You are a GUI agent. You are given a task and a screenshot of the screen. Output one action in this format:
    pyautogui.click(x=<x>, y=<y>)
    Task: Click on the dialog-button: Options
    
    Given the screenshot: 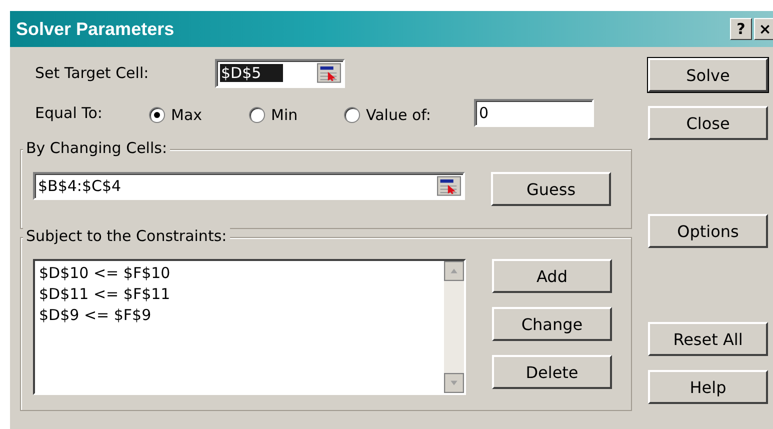 What is the action you would take?
    pyautogui.click(x=708, y=231)
    